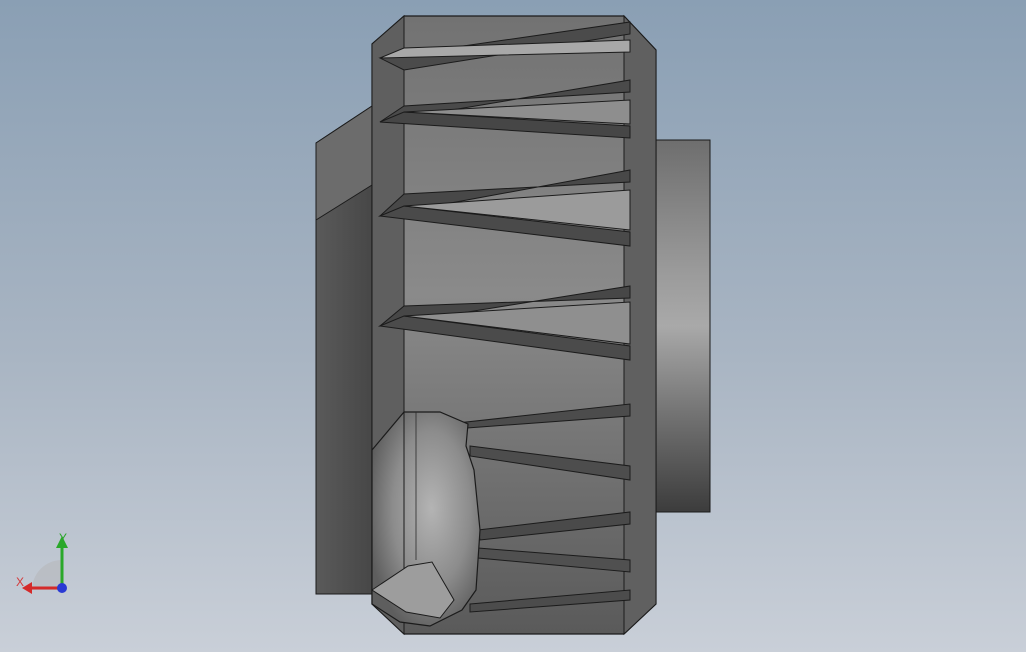  I want to click on z-axis-dot, so click(62, 588).